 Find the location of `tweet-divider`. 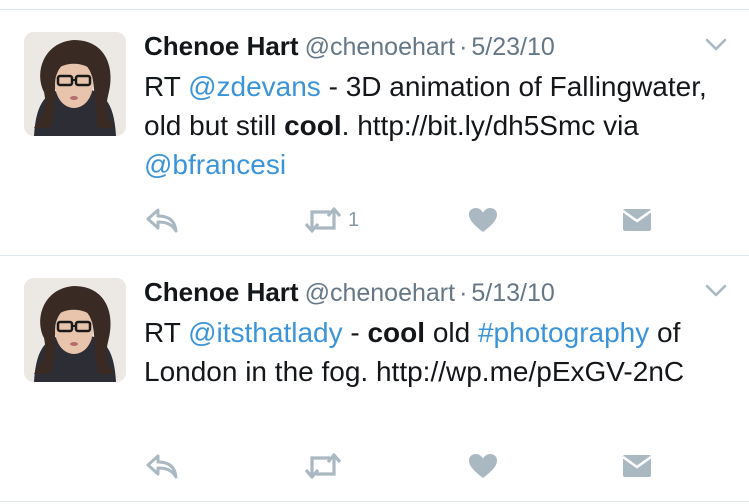

tweet-divider is located at coordinates (374, 501).